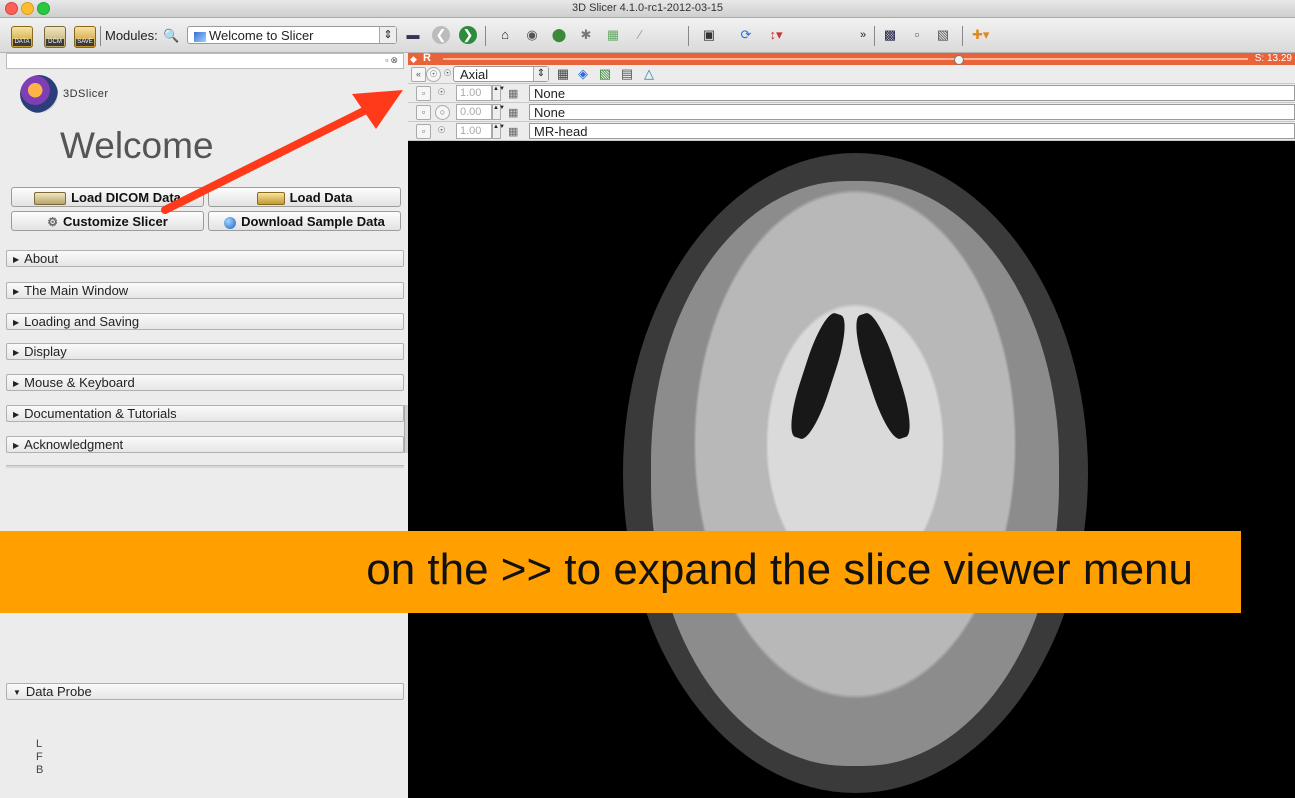 Image resolution: width=1295 pixels, height=798 pixels. What do you see at coordinates (205, 413) in the screenshot?
I see `section-documentation: ▶ Documentation & Tutorials` at bounding box center [205, 413].